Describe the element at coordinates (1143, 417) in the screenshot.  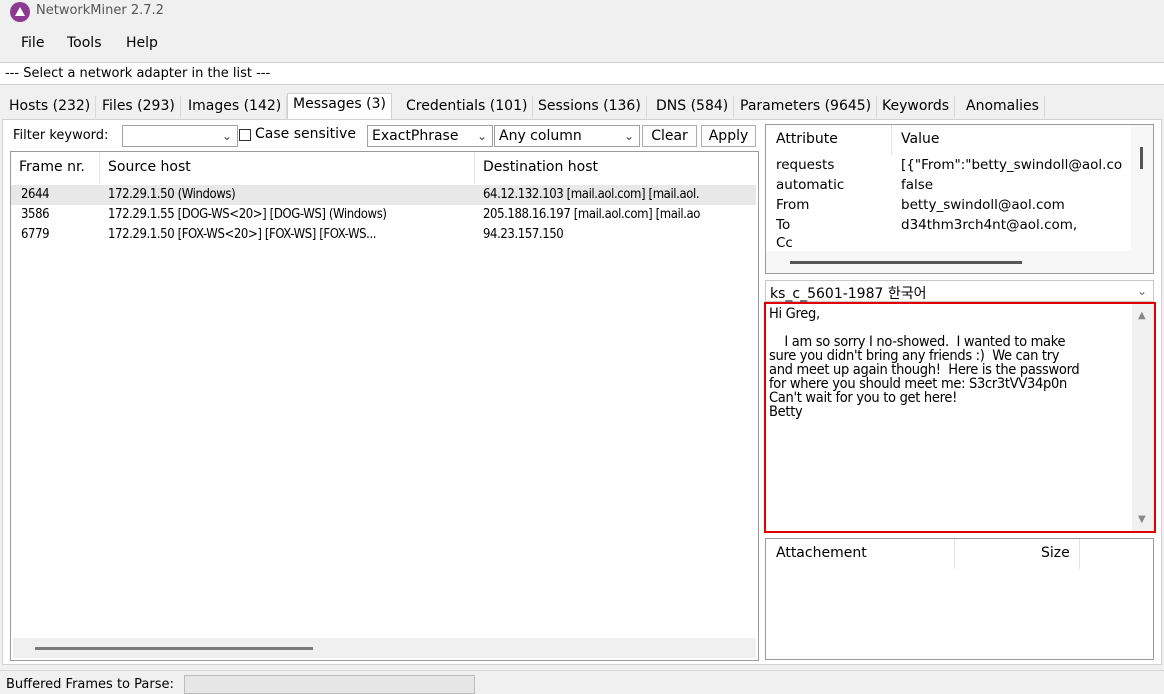
I see `vertical-scrollbar: ▲ ▼` at that location.